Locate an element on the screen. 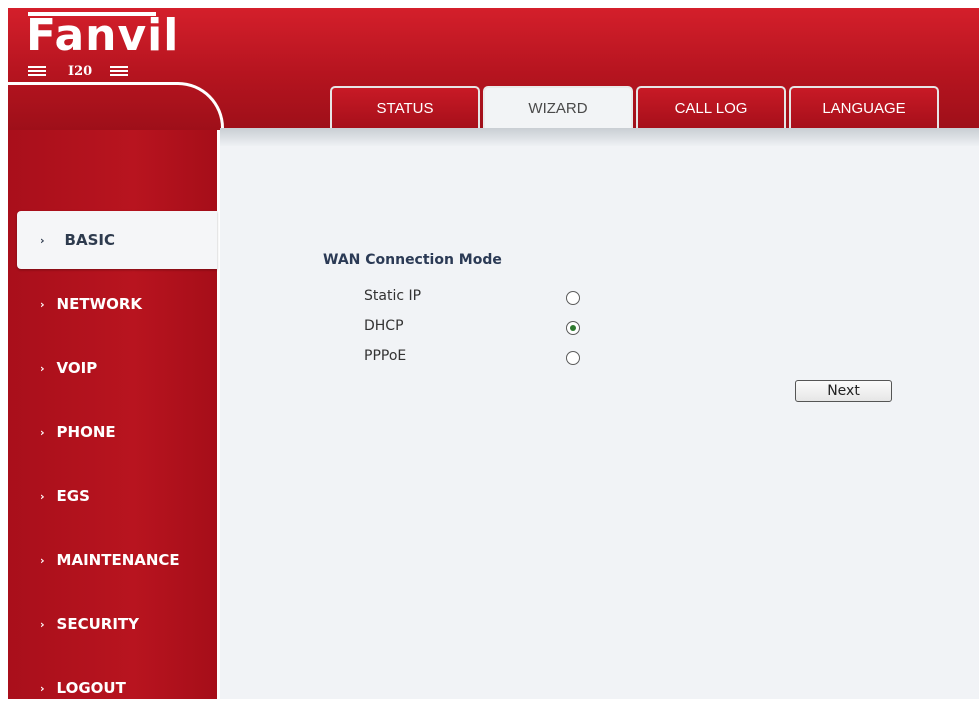 The image size is (979, 717). sidebar-item-voip: › VOIP is located at coordinates (112, 368).